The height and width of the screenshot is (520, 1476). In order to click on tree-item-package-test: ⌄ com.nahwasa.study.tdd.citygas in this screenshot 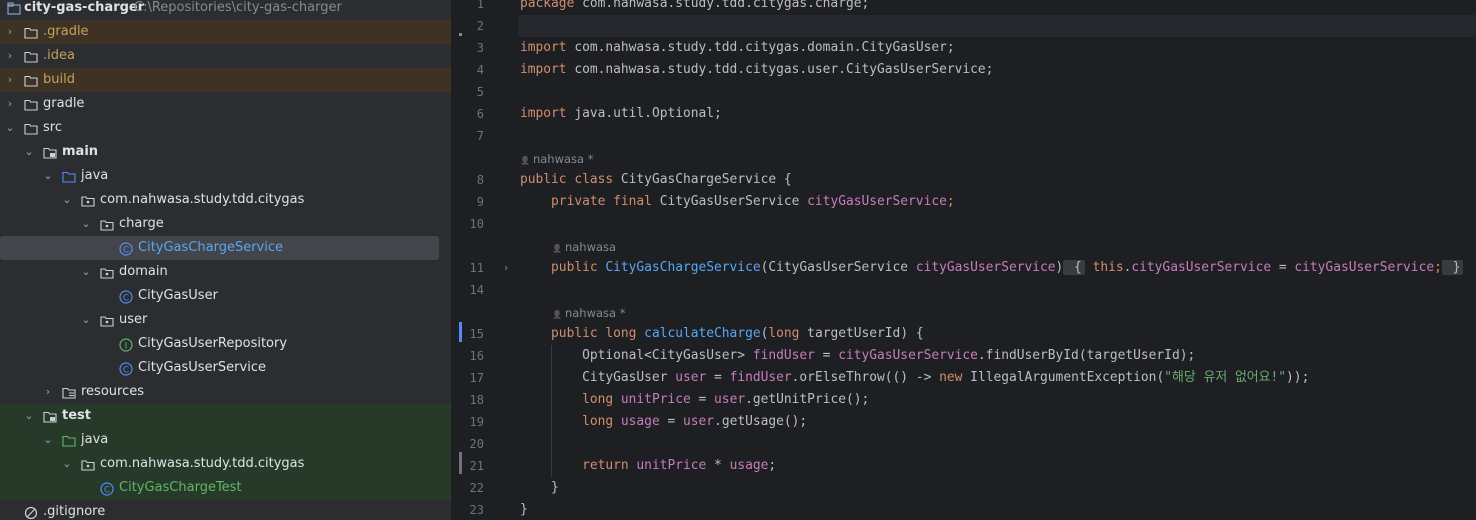, I will do `click(225, 464)`.